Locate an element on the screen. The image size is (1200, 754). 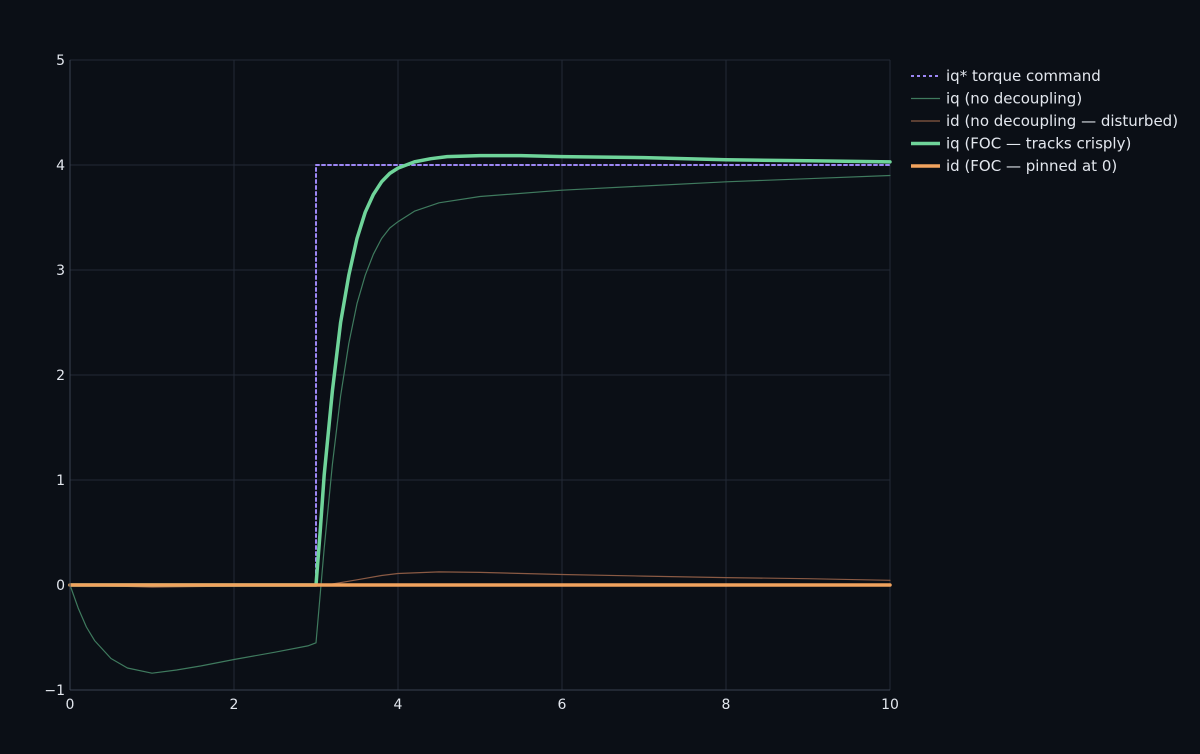
y-tick-label: 4 is located at coordinates (60, 166).